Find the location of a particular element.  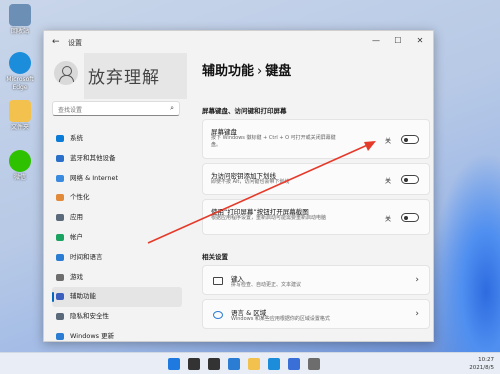

onscreen-keyboard-toggle is located at coordinates (410, 139).